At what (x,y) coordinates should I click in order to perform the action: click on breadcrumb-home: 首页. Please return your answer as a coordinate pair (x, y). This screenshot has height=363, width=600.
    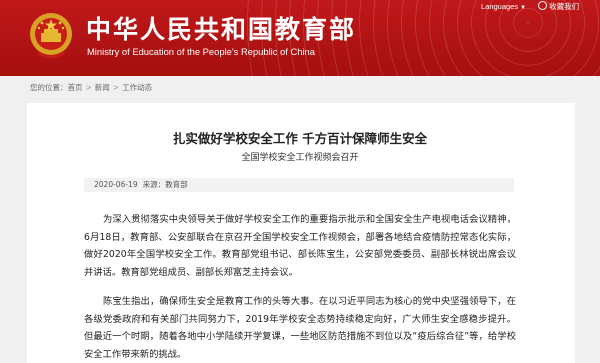
    Looking at the image, I should click on (75, 87).